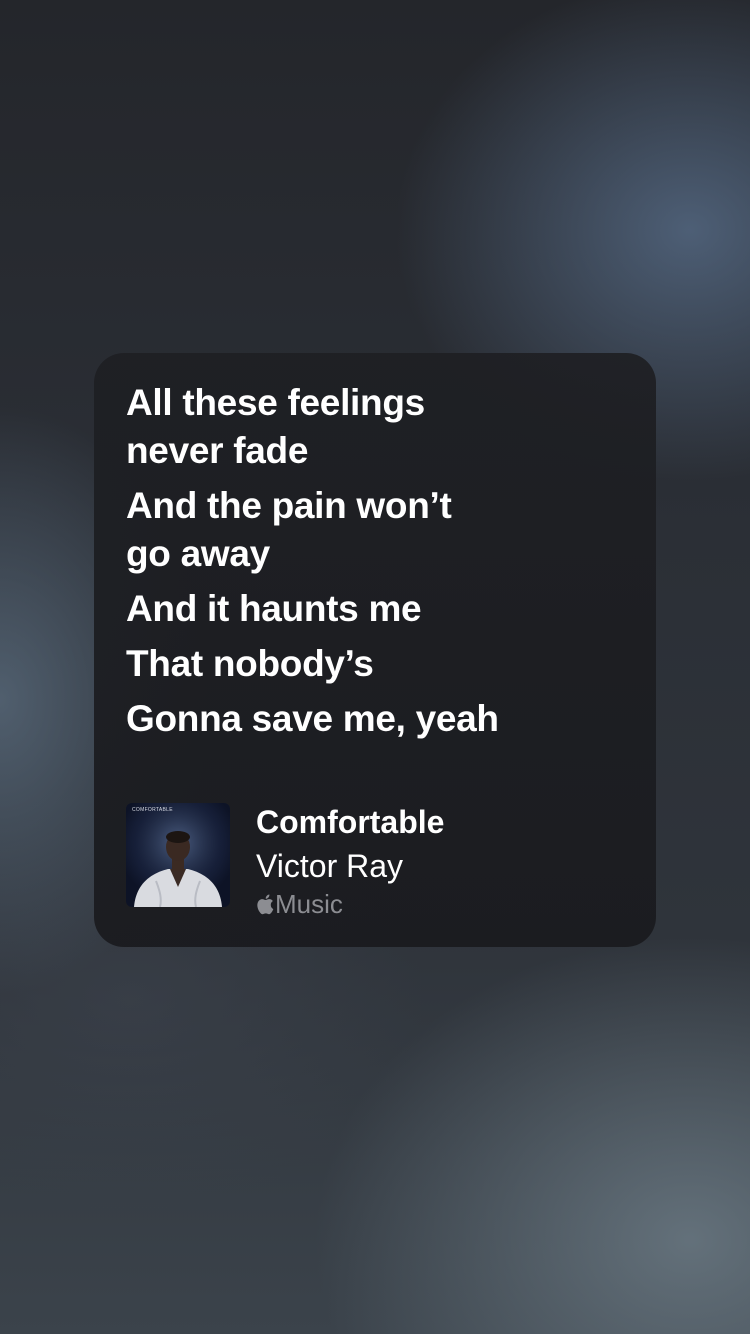  What do you see at coordinates (350, 822) in the screenshot?
I see `track-title: Comfortable` at bounding box center [350, 822].